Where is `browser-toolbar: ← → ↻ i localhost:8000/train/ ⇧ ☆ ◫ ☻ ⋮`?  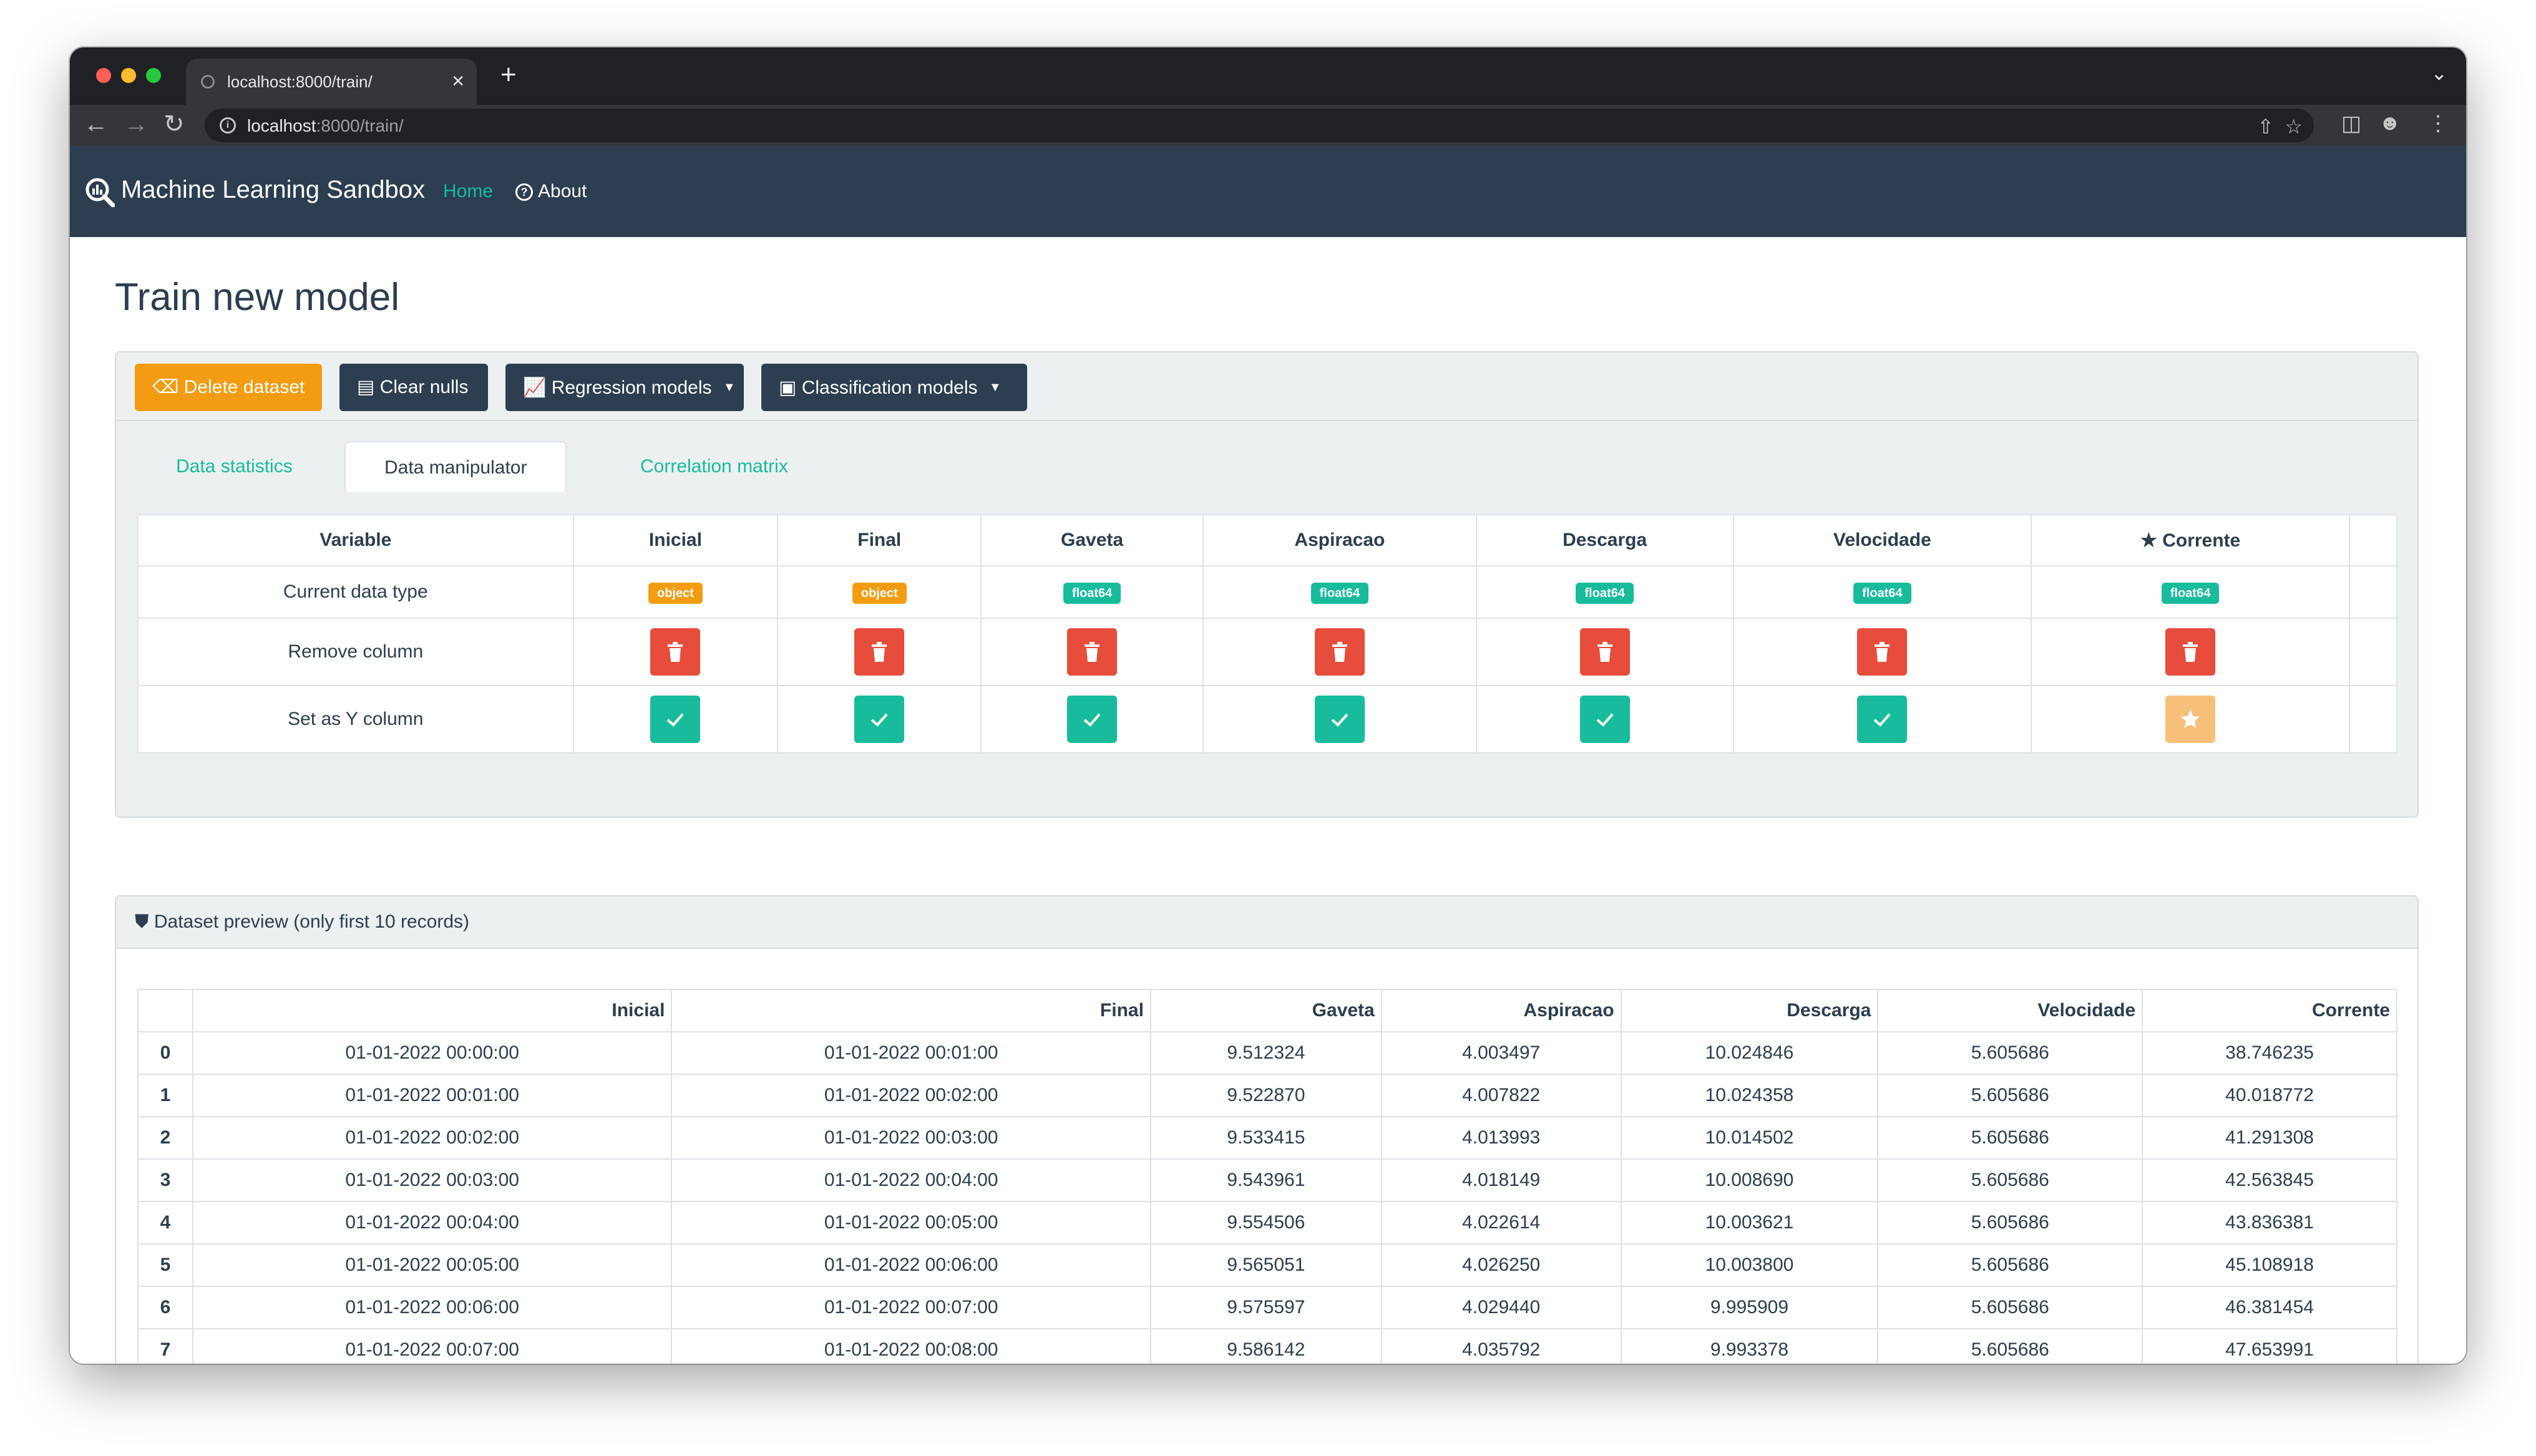 browser-toolbar: ← → ↻ i localhost:8000/train/ ⇧ ☆ ◫ ☻ ⋮ is located at coordinates (1268, 126).